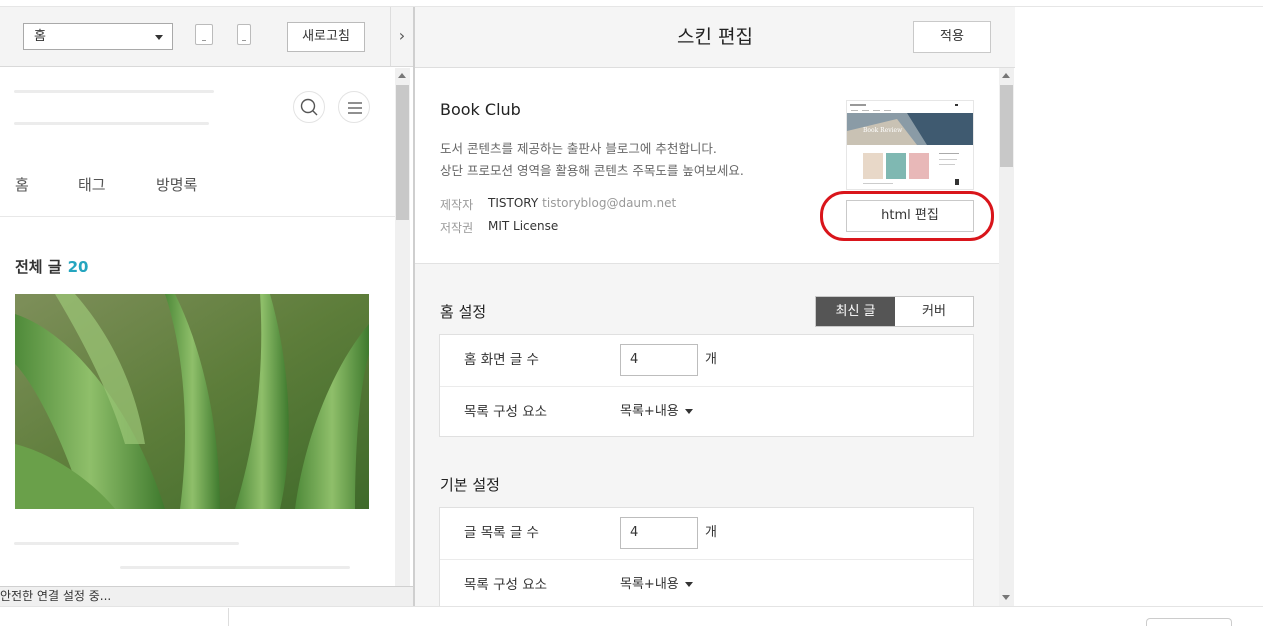 This screenshot has width=1263, height=626. What do you see at coordinates (38, 267) in the screenshot?
I see `all-posts-label: 전체 글` at bounding box center [38, 267].